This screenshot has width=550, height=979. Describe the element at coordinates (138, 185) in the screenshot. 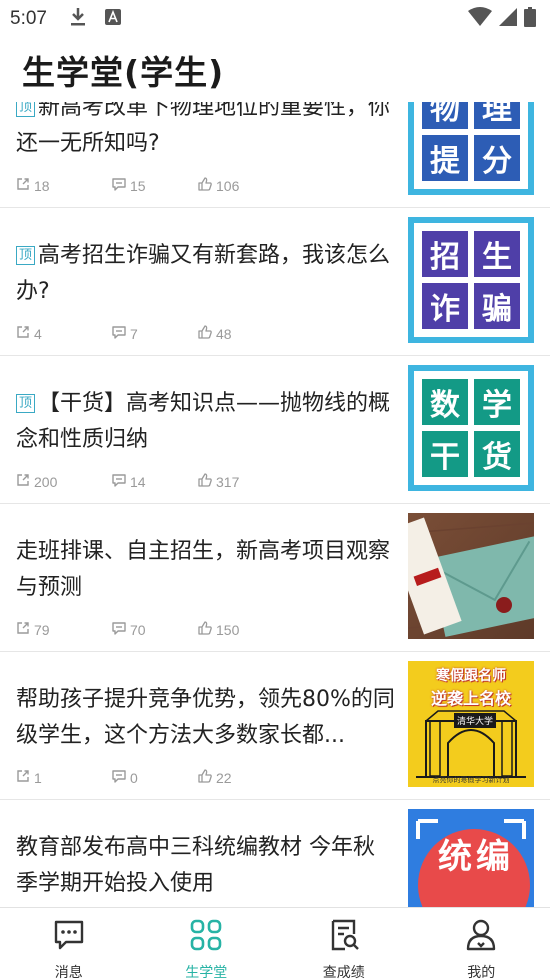

I see `comment-count: 15` at that location.